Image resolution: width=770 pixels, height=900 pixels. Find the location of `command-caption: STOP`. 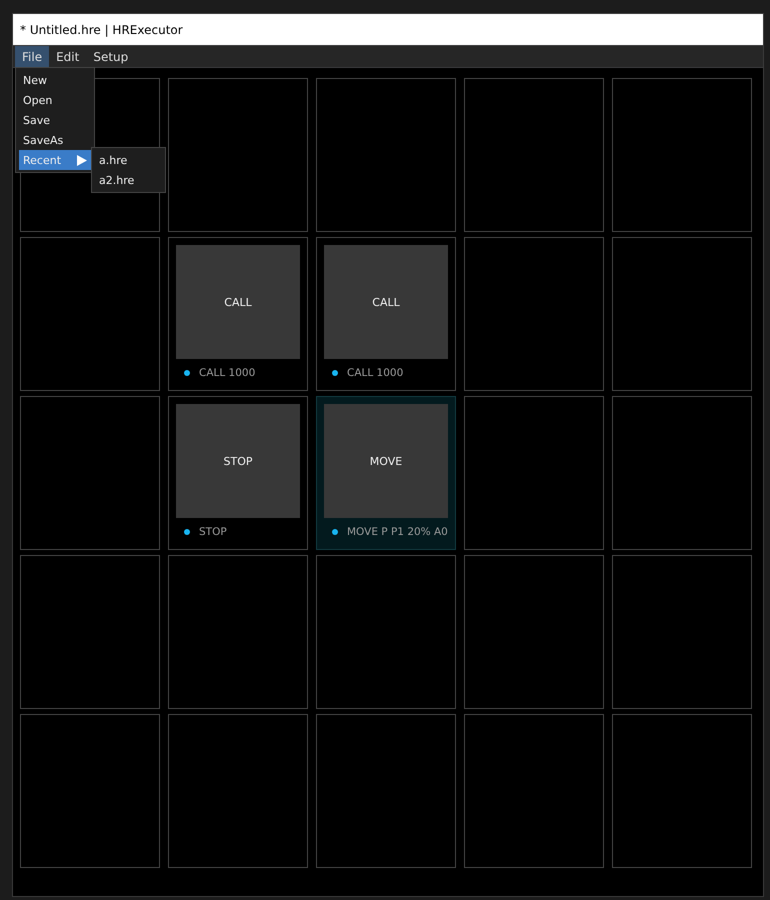

command-caption: STOP is located at coordinates (213, 532).